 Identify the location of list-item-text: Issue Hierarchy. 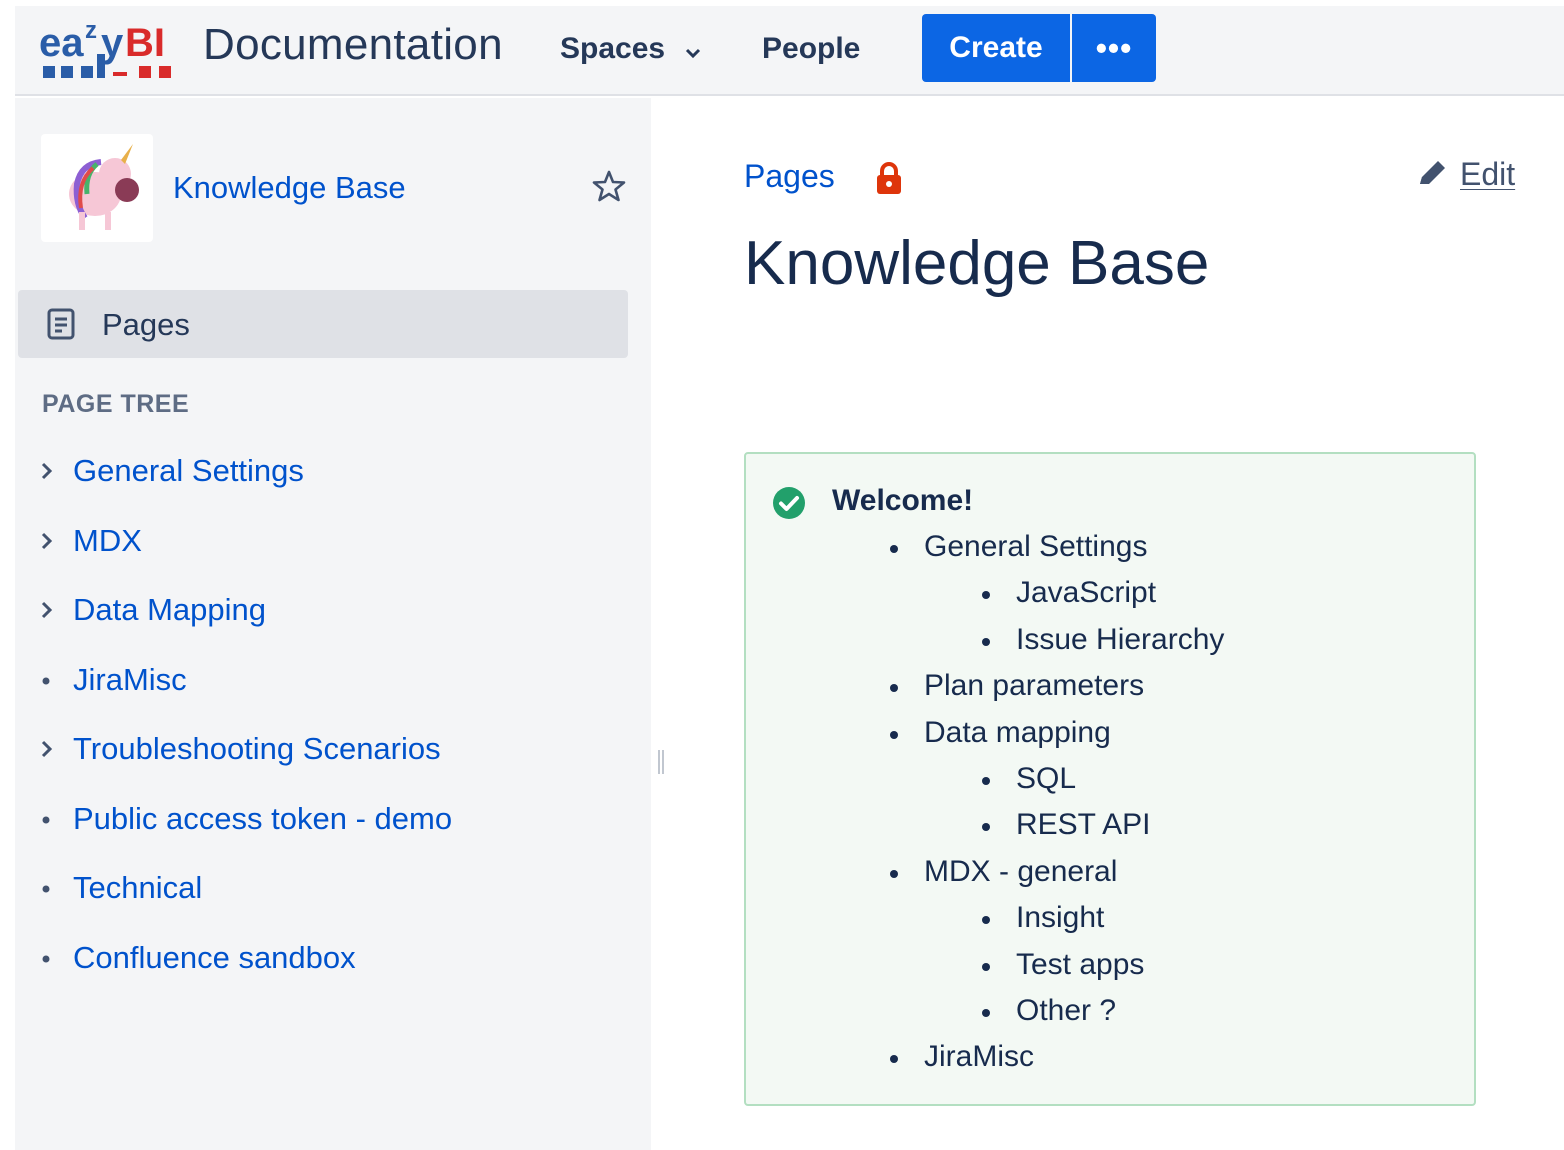
(1120, 639).